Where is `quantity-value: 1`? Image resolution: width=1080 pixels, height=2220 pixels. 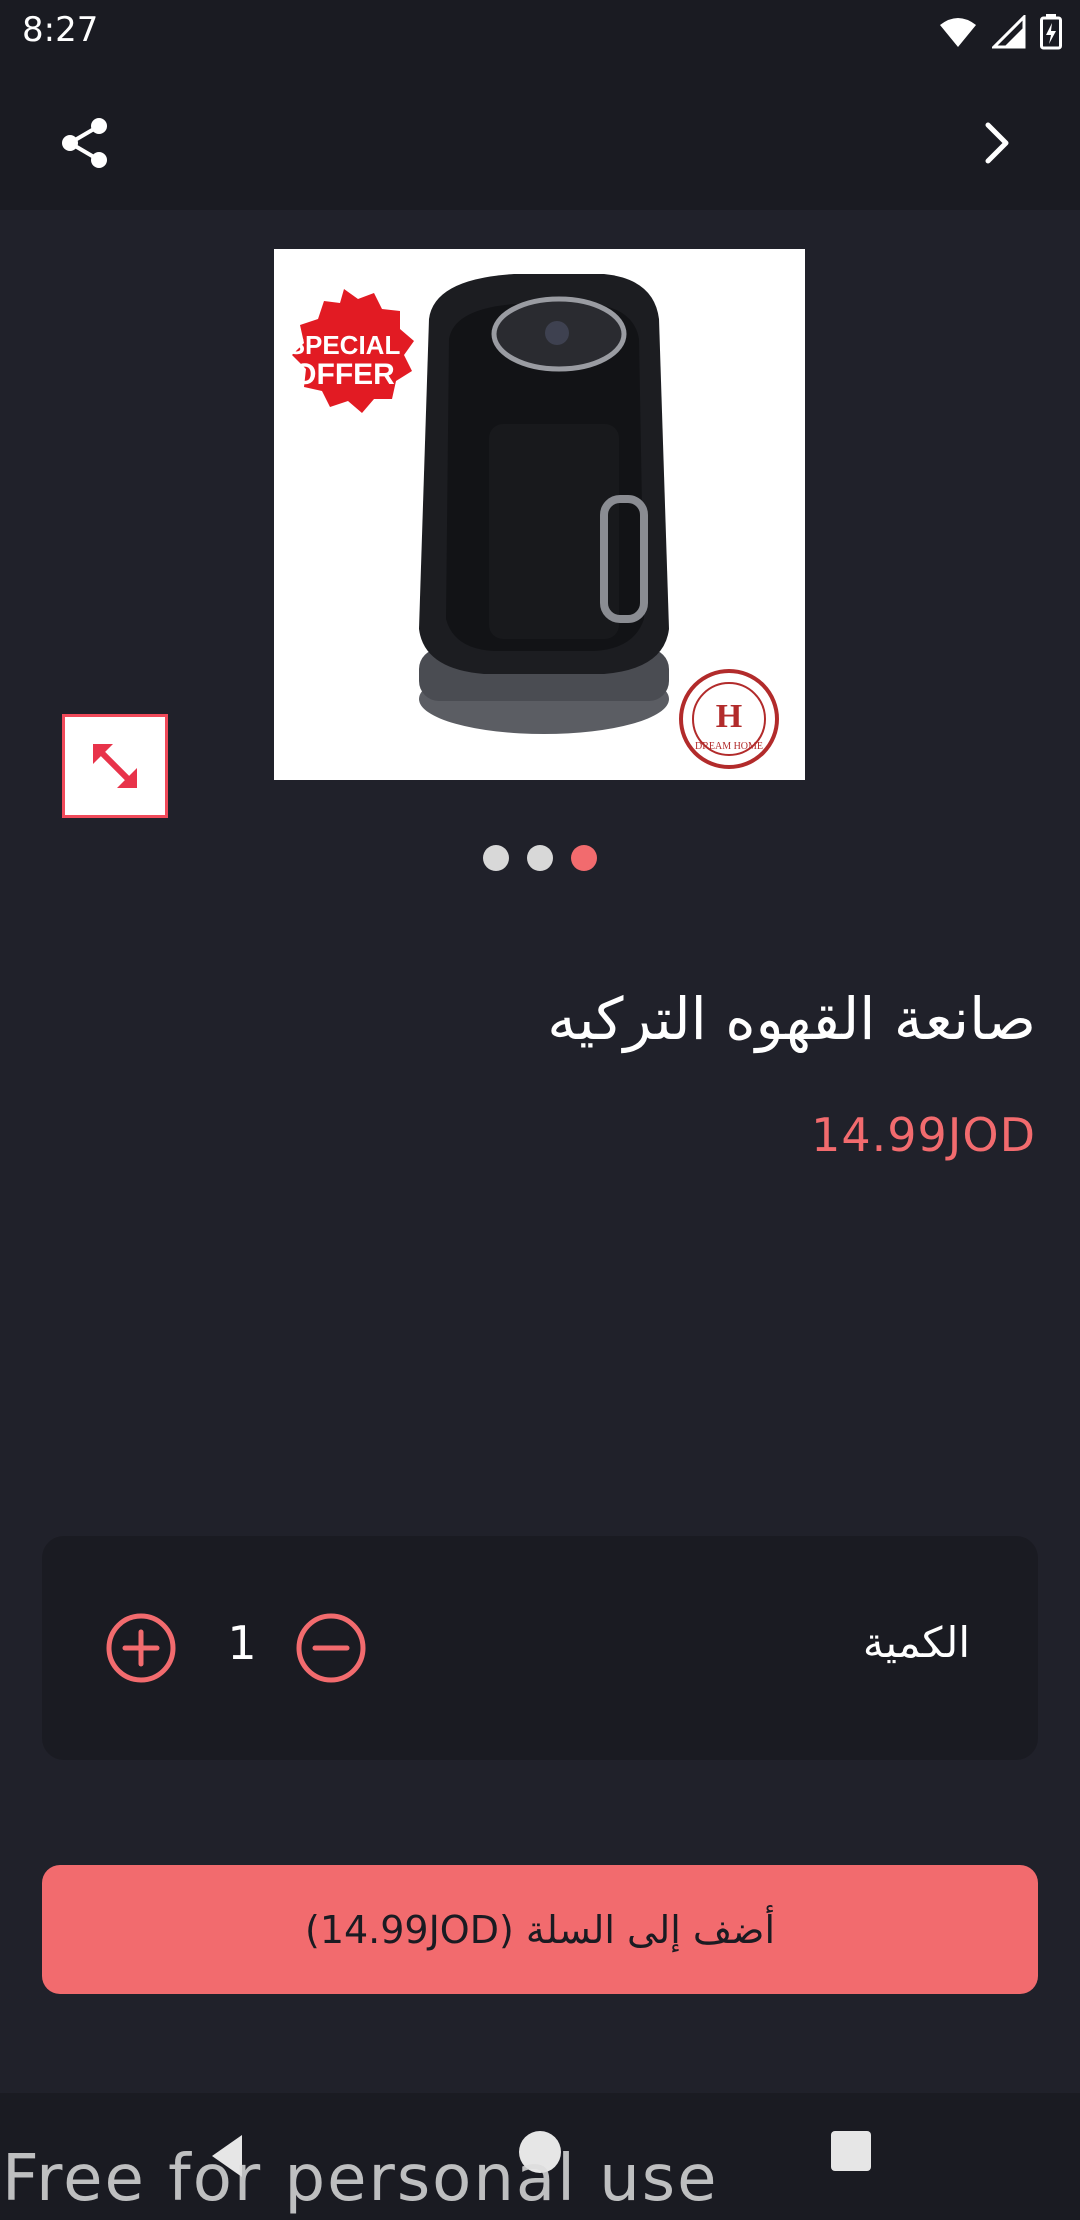 quantity-value: 1 is located at coordinates (242, 1643).